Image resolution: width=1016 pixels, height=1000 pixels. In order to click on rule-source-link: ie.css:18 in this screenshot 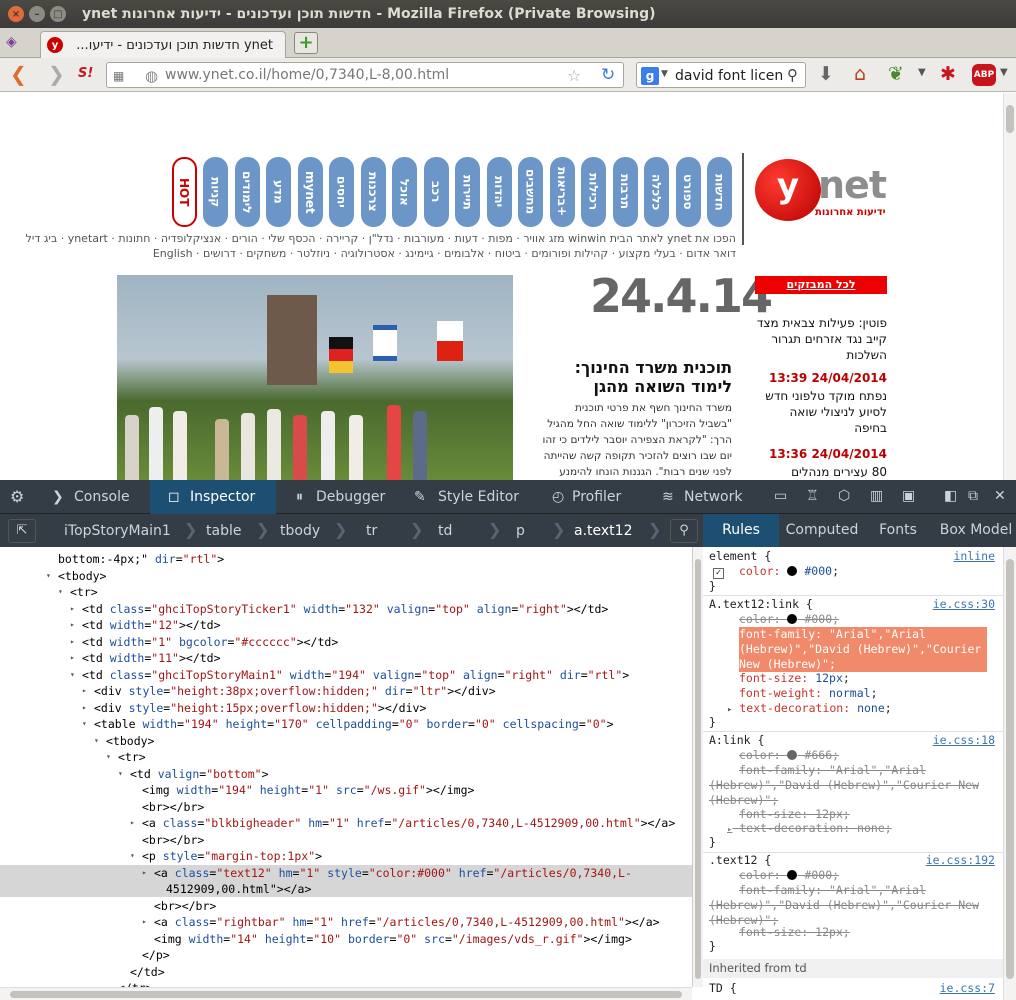, I will do `click(964, 740)`.